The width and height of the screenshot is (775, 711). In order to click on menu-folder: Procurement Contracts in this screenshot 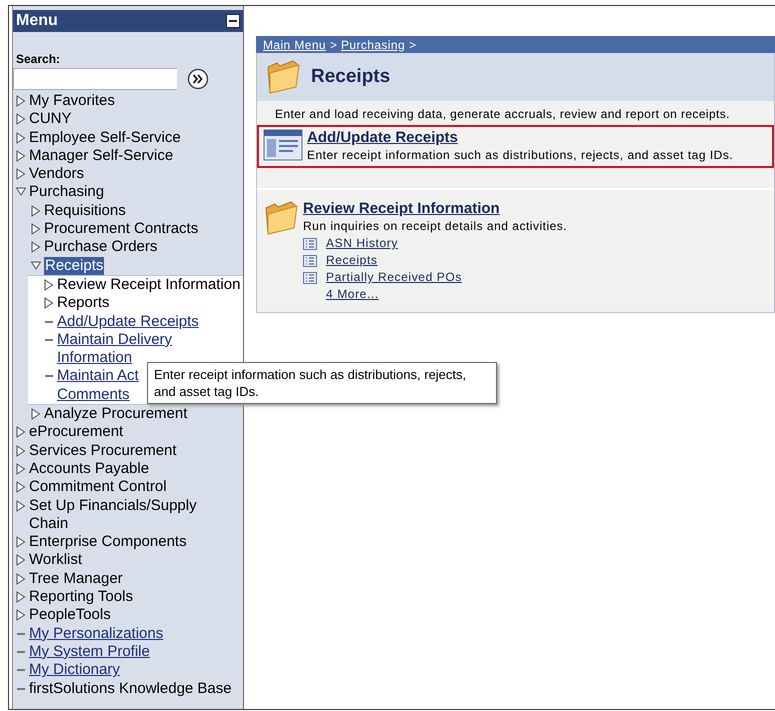, I will do `click(121, 229)`.